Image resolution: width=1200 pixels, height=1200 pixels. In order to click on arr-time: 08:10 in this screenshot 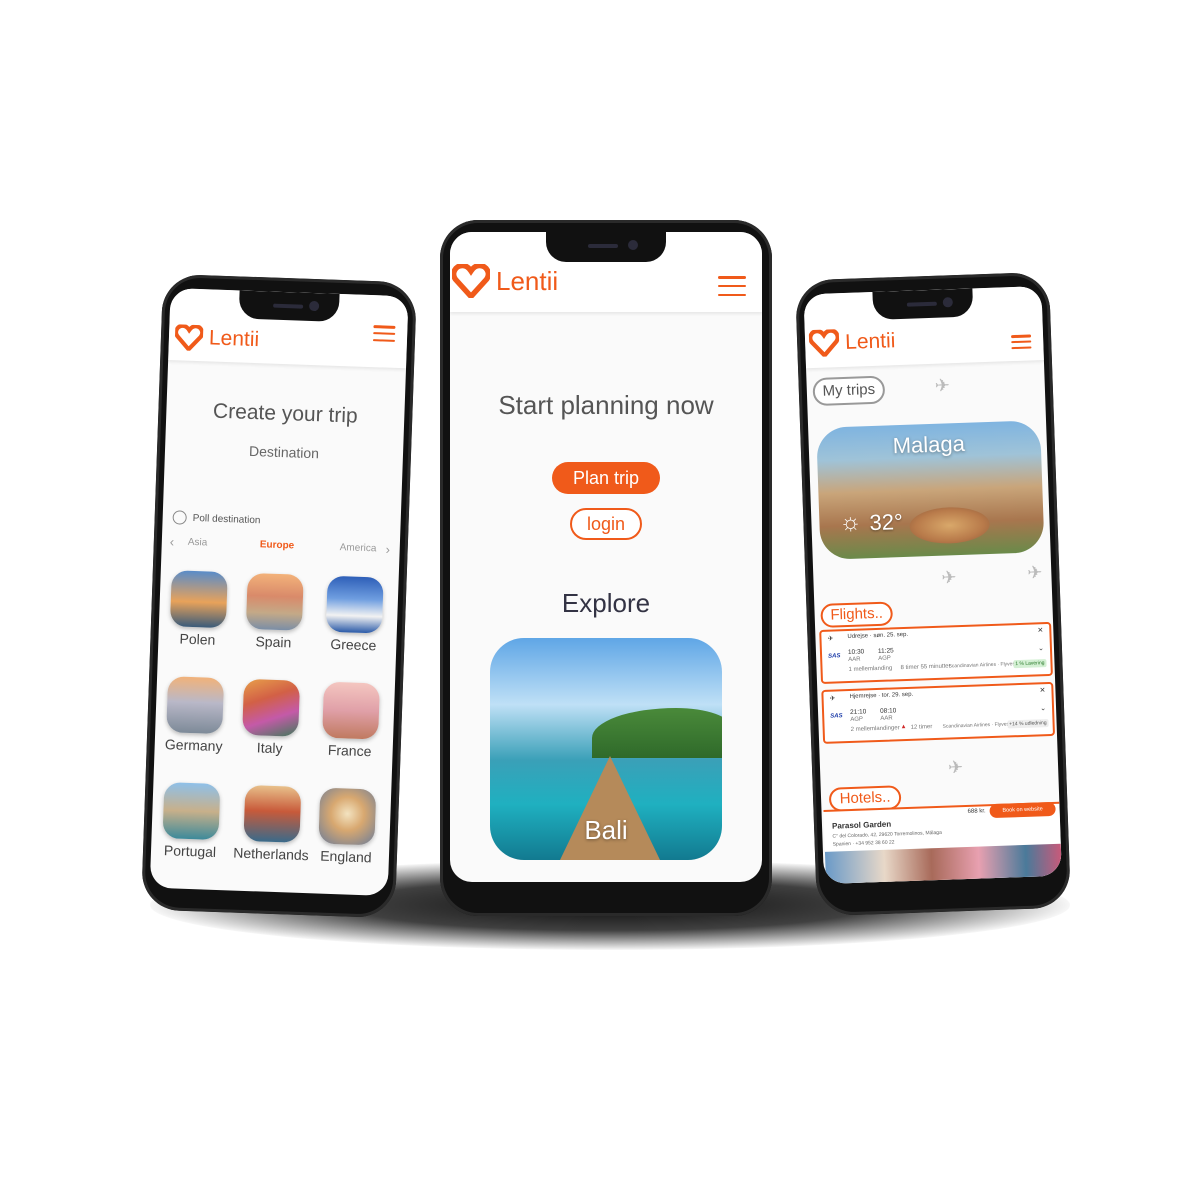, I will do `click(888, 711)`.